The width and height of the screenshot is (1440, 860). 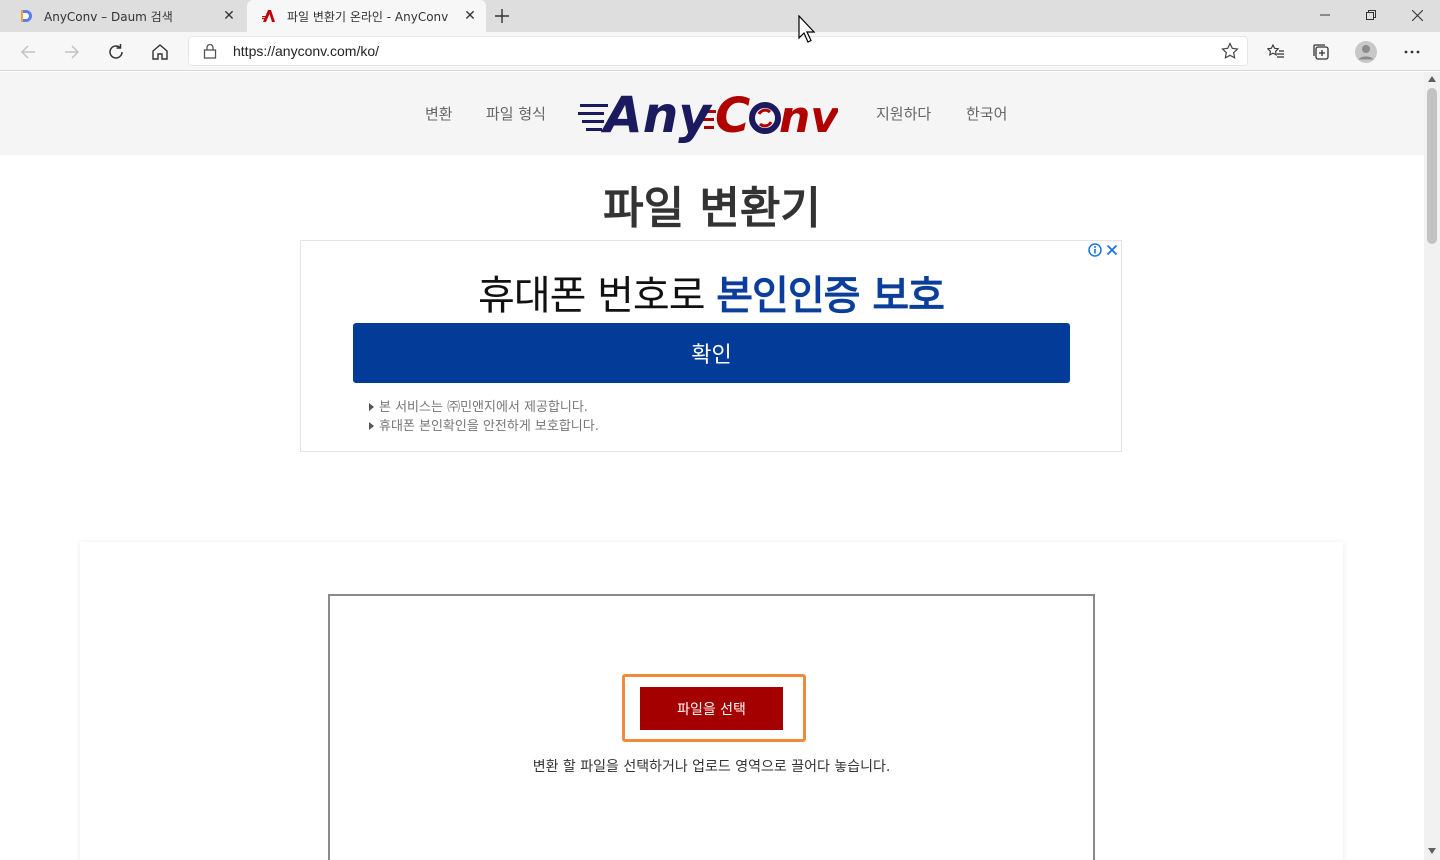 I want to click on anyconv-icon, so click(x=269, y=16).